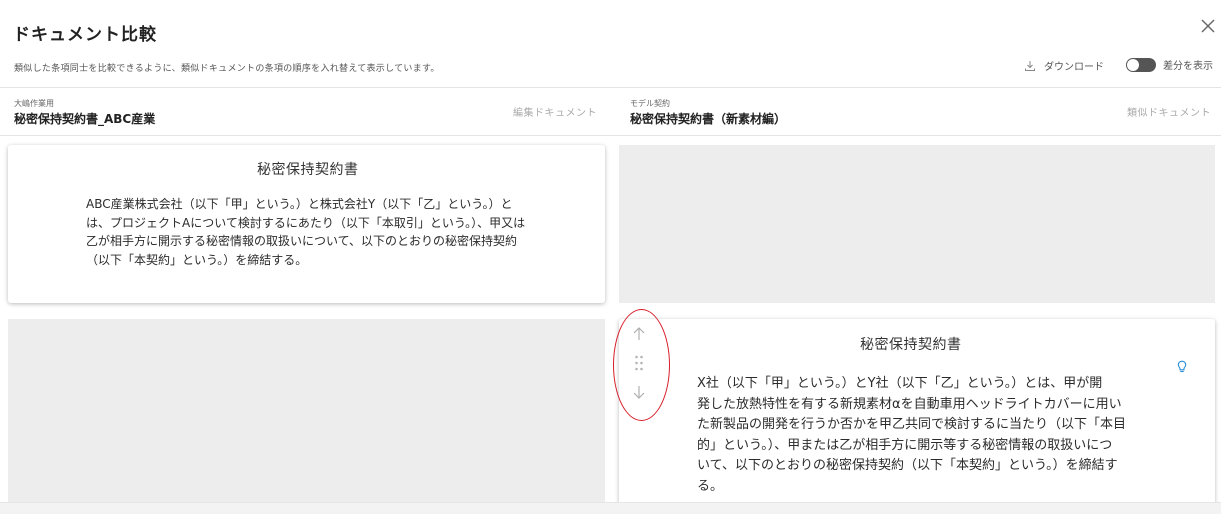 The height and width of the screenshot is (514, 1221). I want to click on text-line: ABC産業株式会社（以下「甲」という。）と株式会社Y（以下「乙」という。）と, so click(299, 204).